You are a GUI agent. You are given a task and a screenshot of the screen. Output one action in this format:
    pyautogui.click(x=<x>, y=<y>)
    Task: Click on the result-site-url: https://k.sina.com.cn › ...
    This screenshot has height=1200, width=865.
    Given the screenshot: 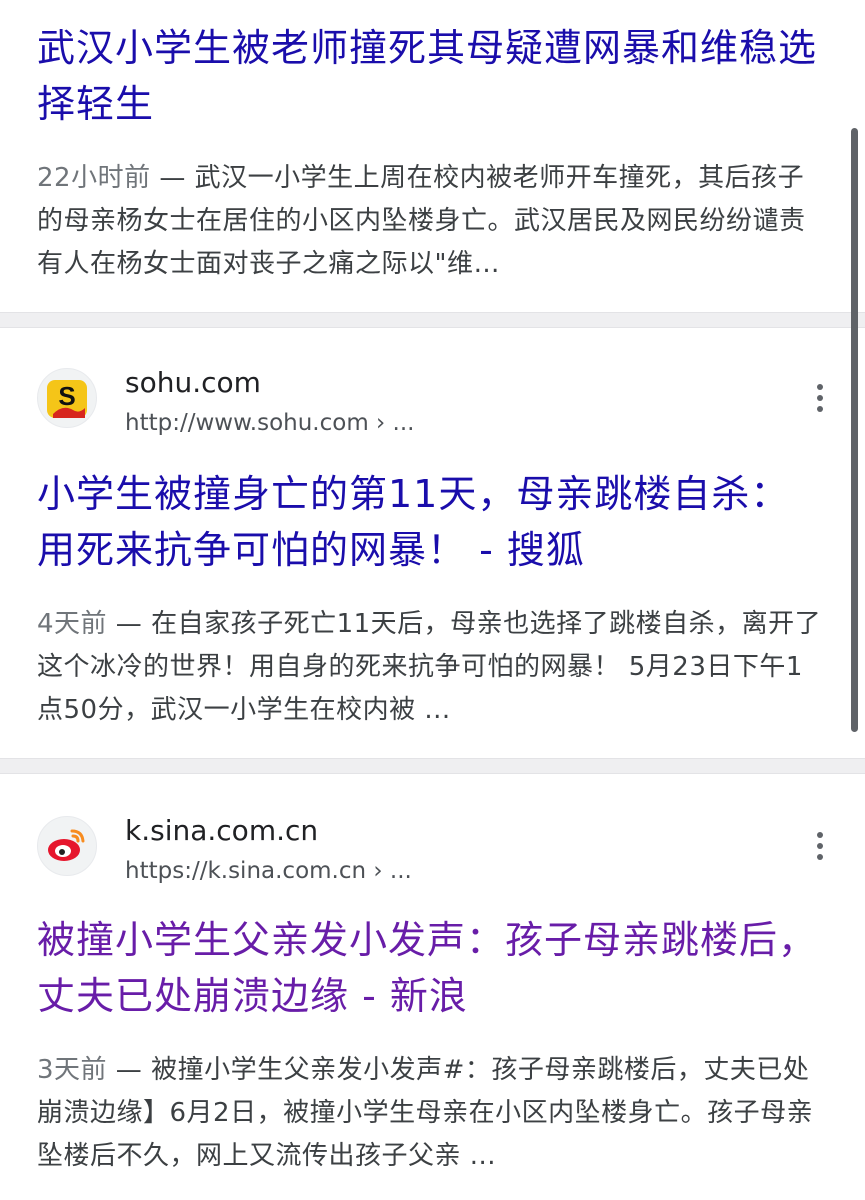 What is the action you would take?
    pyautogui.click(x=268, y=871)
    